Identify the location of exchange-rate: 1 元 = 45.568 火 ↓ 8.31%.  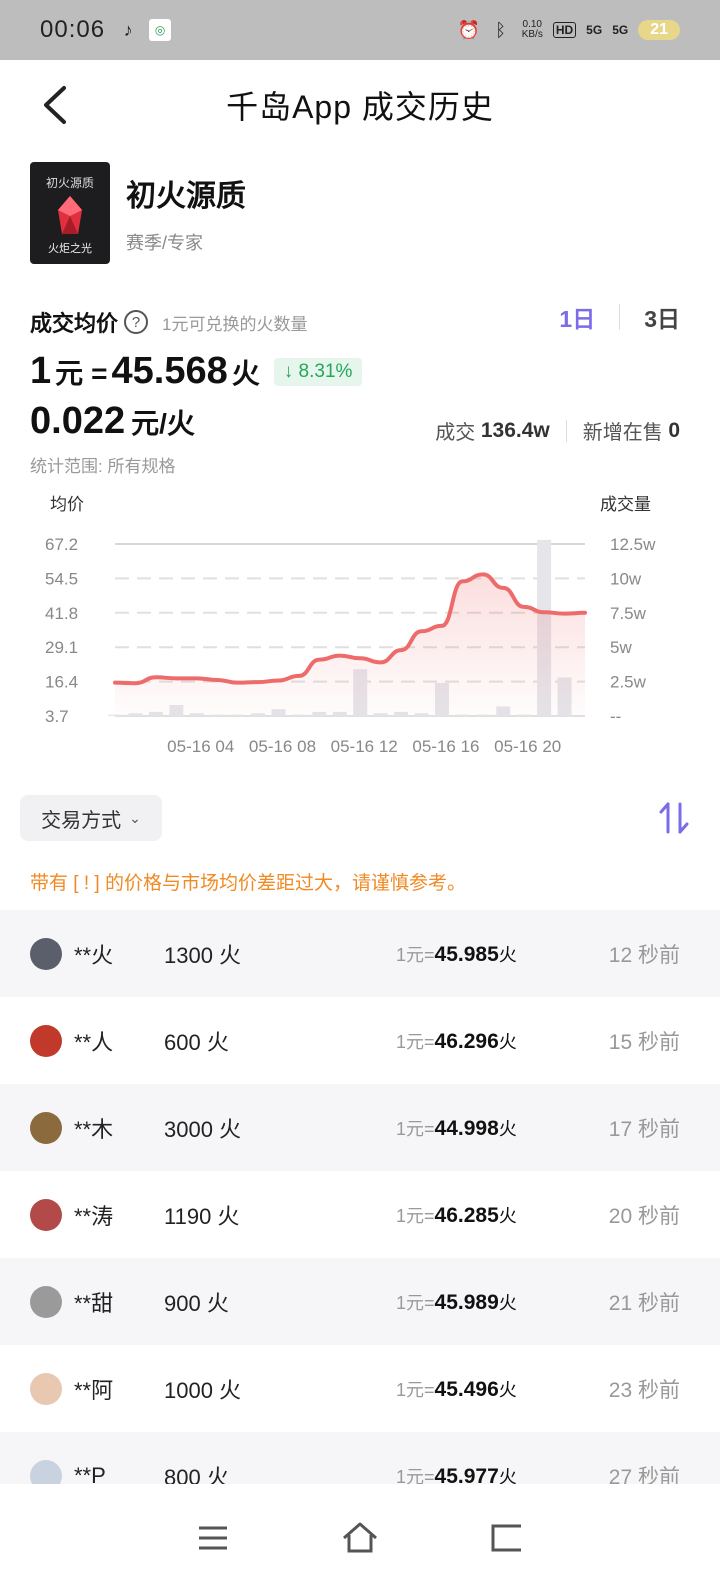
(196, 371).